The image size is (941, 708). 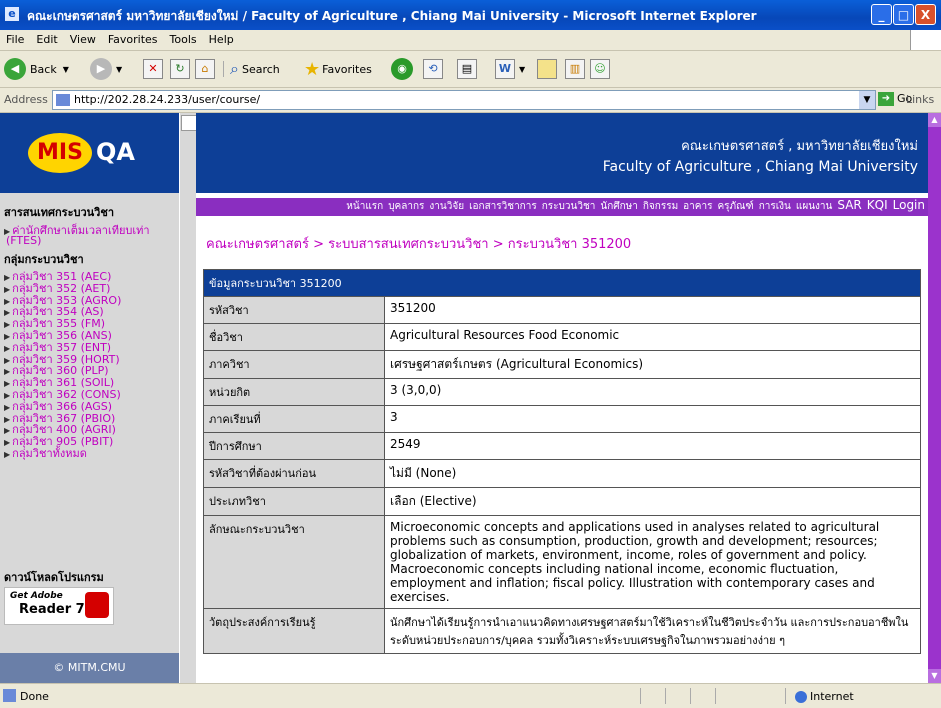 What do you see at coordinates (446, 206) in the screenshot?
I see `nav-link: งานวิจัย` at bounding box center [446, 206].